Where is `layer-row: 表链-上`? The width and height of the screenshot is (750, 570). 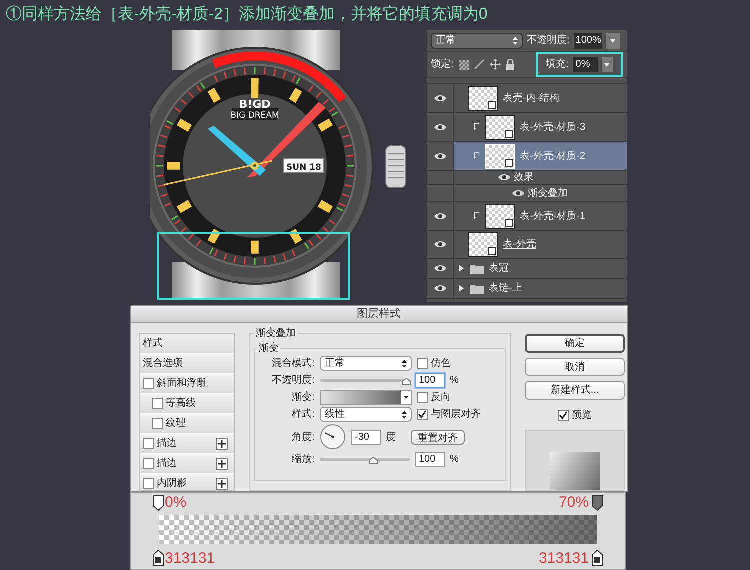 layer-row: 表链-上 is located at coordinates (527, 289).